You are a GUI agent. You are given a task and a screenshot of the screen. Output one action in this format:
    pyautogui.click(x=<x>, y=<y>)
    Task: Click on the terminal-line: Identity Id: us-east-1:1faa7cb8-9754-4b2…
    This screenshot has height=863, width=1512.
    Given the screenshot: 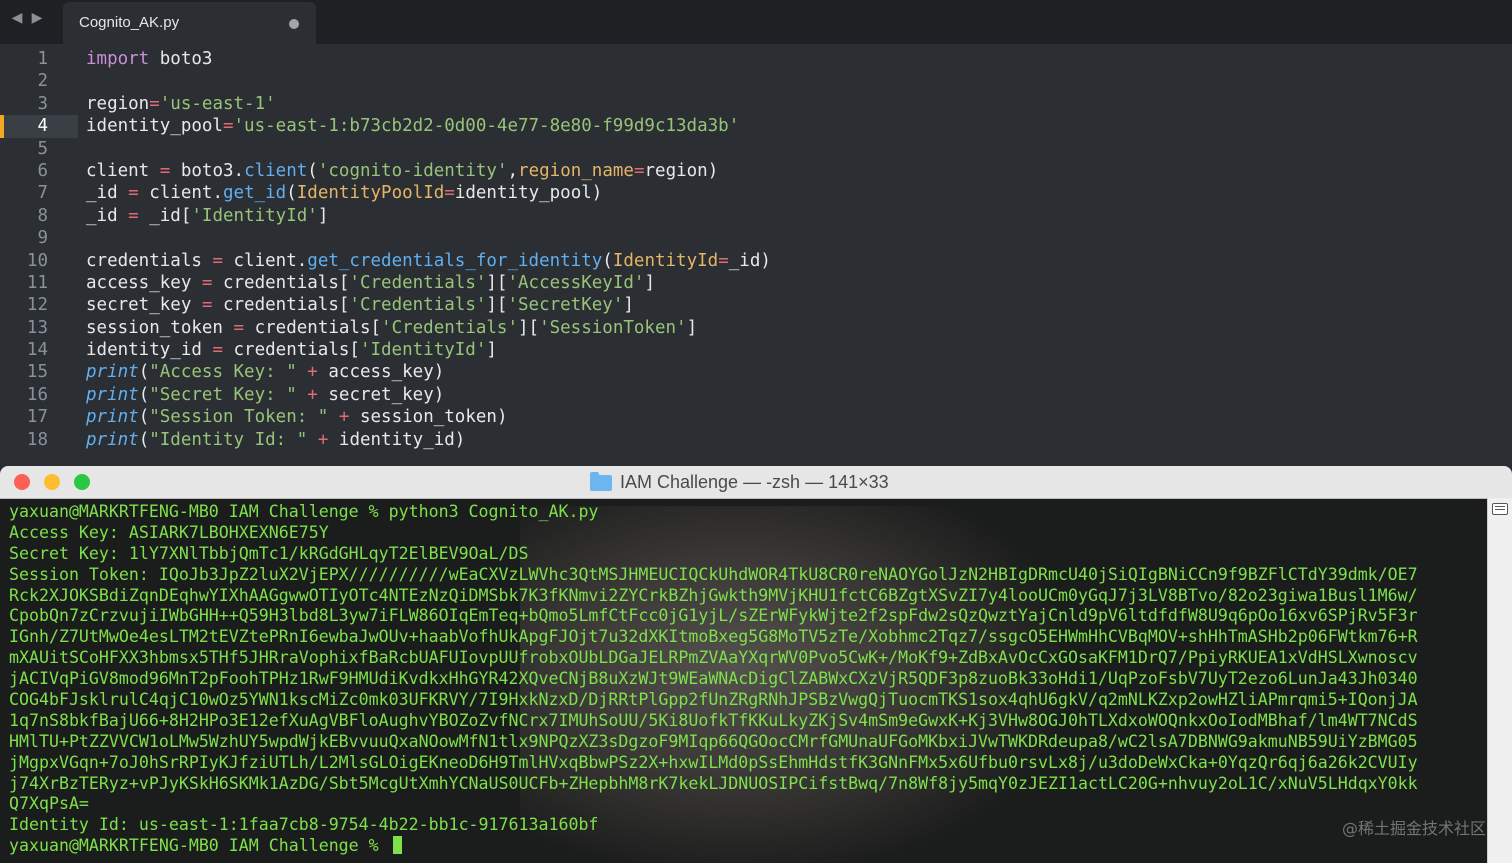 What is the action you would take?
    pyautogui.click(x=304, y=825)
    